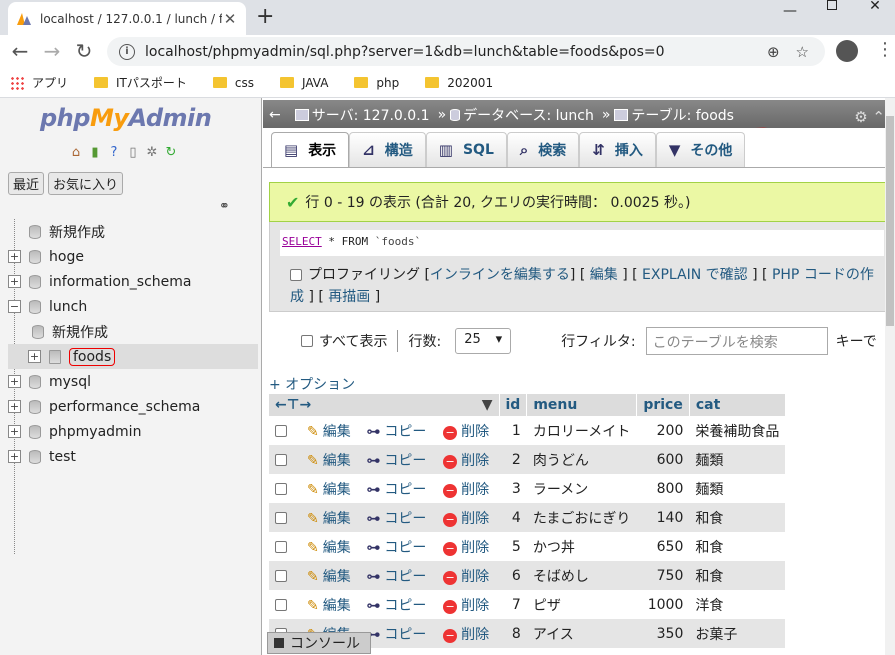 The height and width of the screenshot is (655, 895). What do you see at coordinates (376, 83) in the screenshot?
I see `bookmark-folder: php` at bounding box center [376, 83].